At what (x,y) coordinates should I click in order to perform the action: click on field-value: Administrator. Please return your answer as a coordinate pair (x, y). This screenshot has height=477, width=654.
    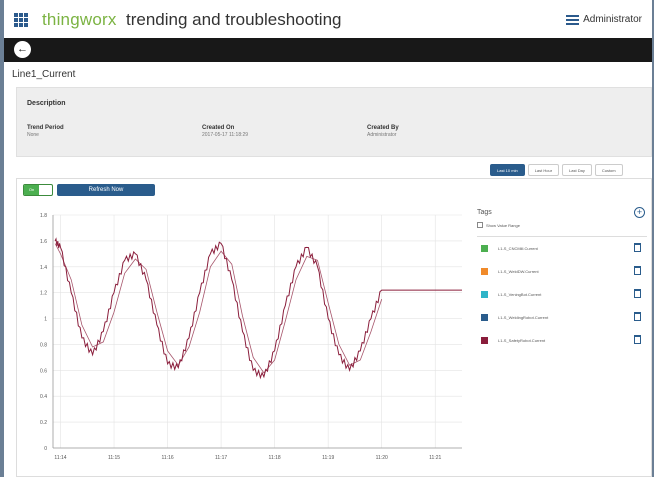
    Looking at the image, I should click on (382, 135).